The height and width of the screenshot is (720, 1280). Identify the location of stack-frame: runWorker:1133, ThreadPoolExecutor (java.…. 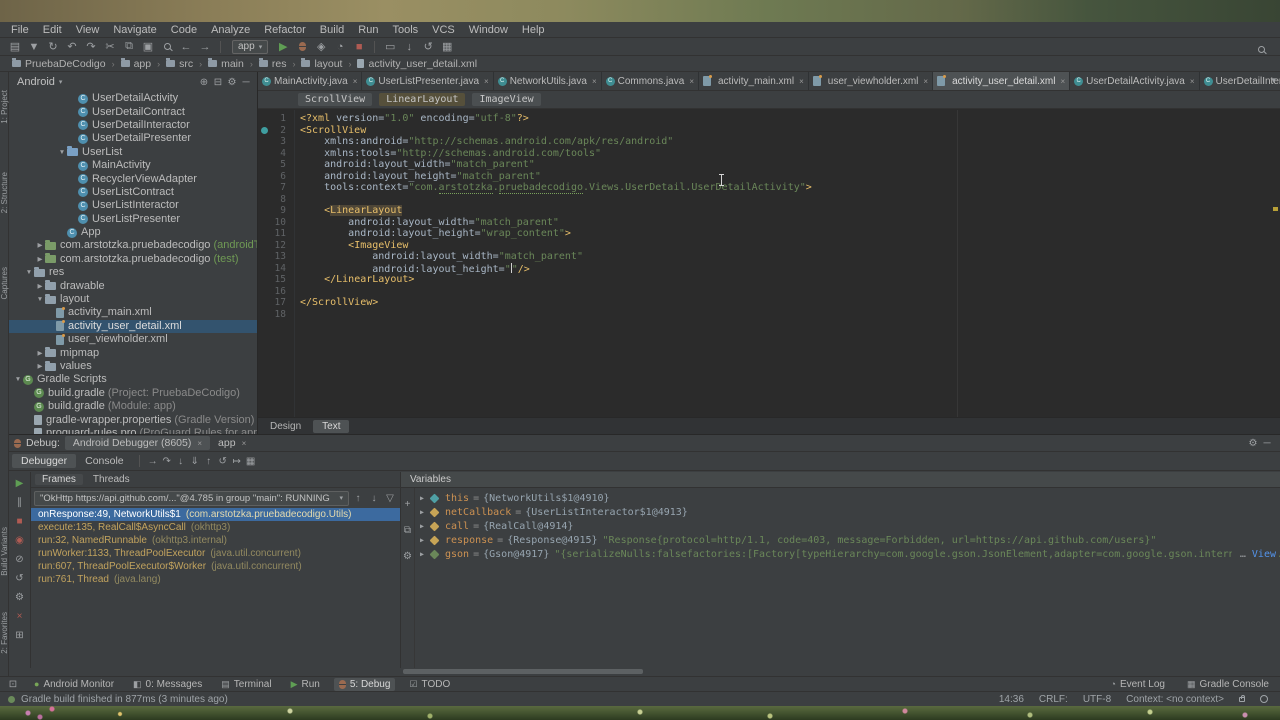
(215, 553).